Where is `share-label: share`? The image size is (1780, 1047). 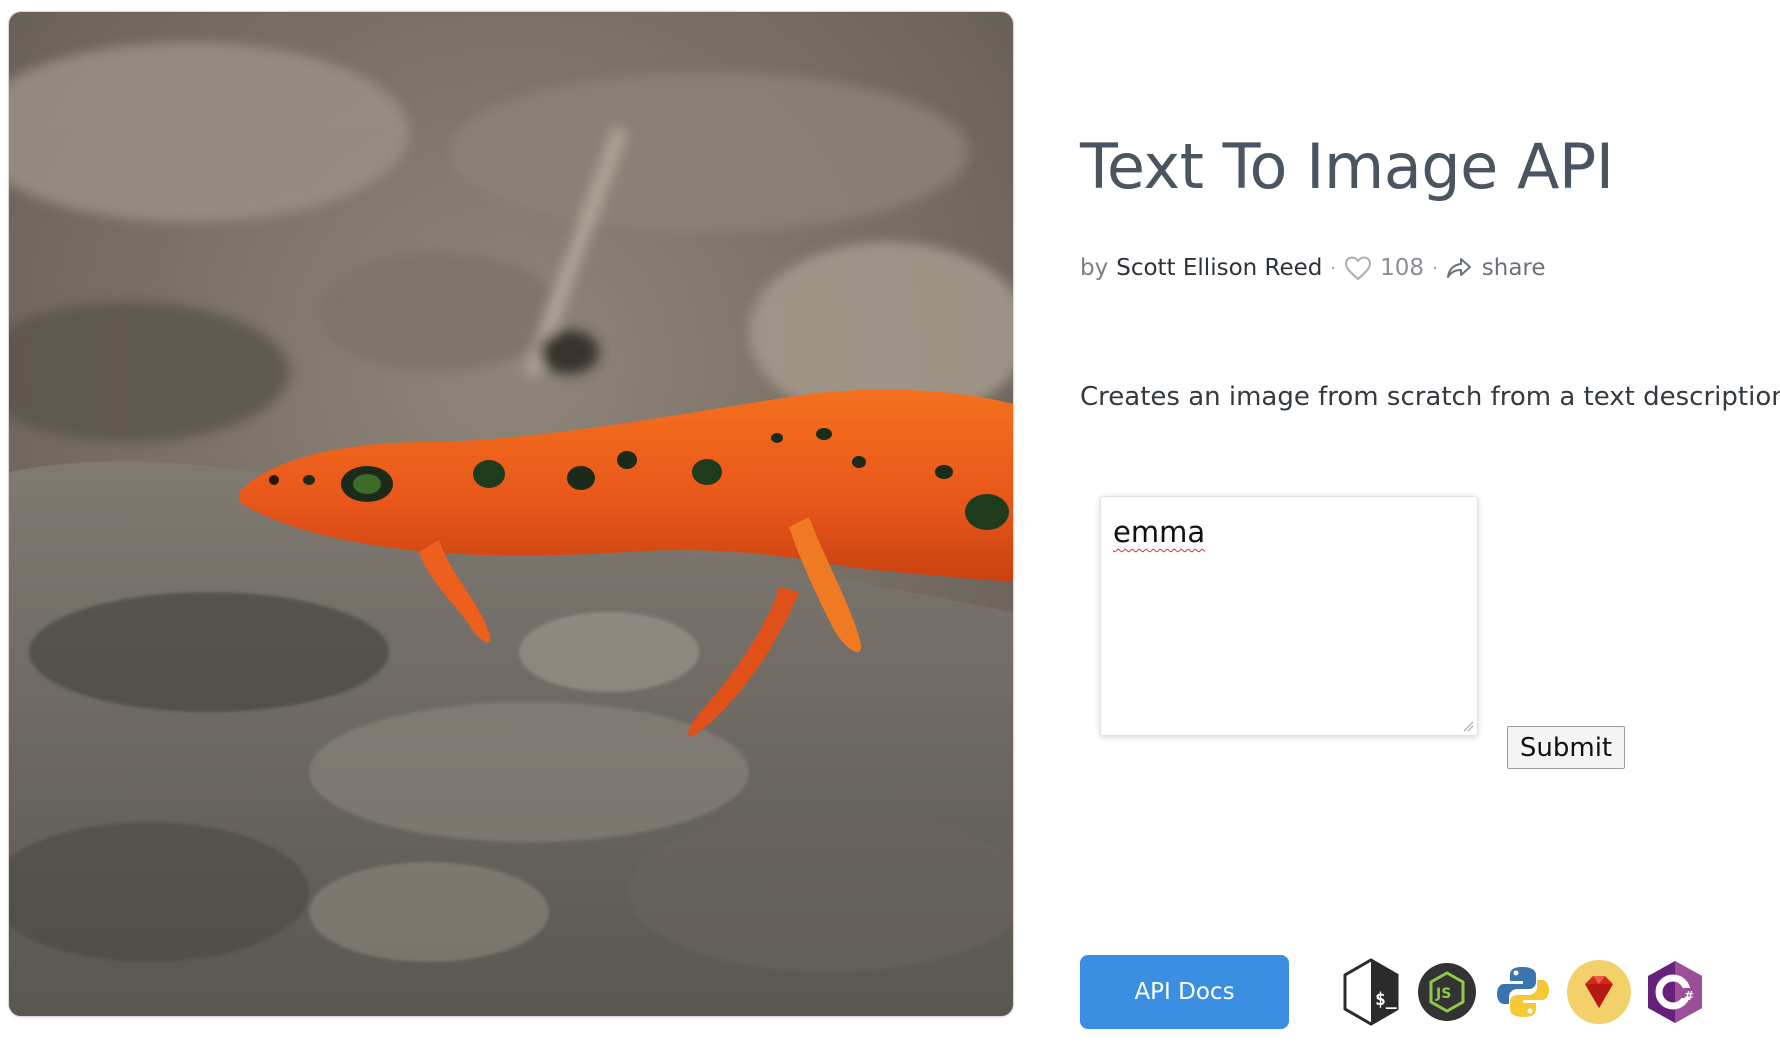
share-label: share is located at coordinates (1513, 268).